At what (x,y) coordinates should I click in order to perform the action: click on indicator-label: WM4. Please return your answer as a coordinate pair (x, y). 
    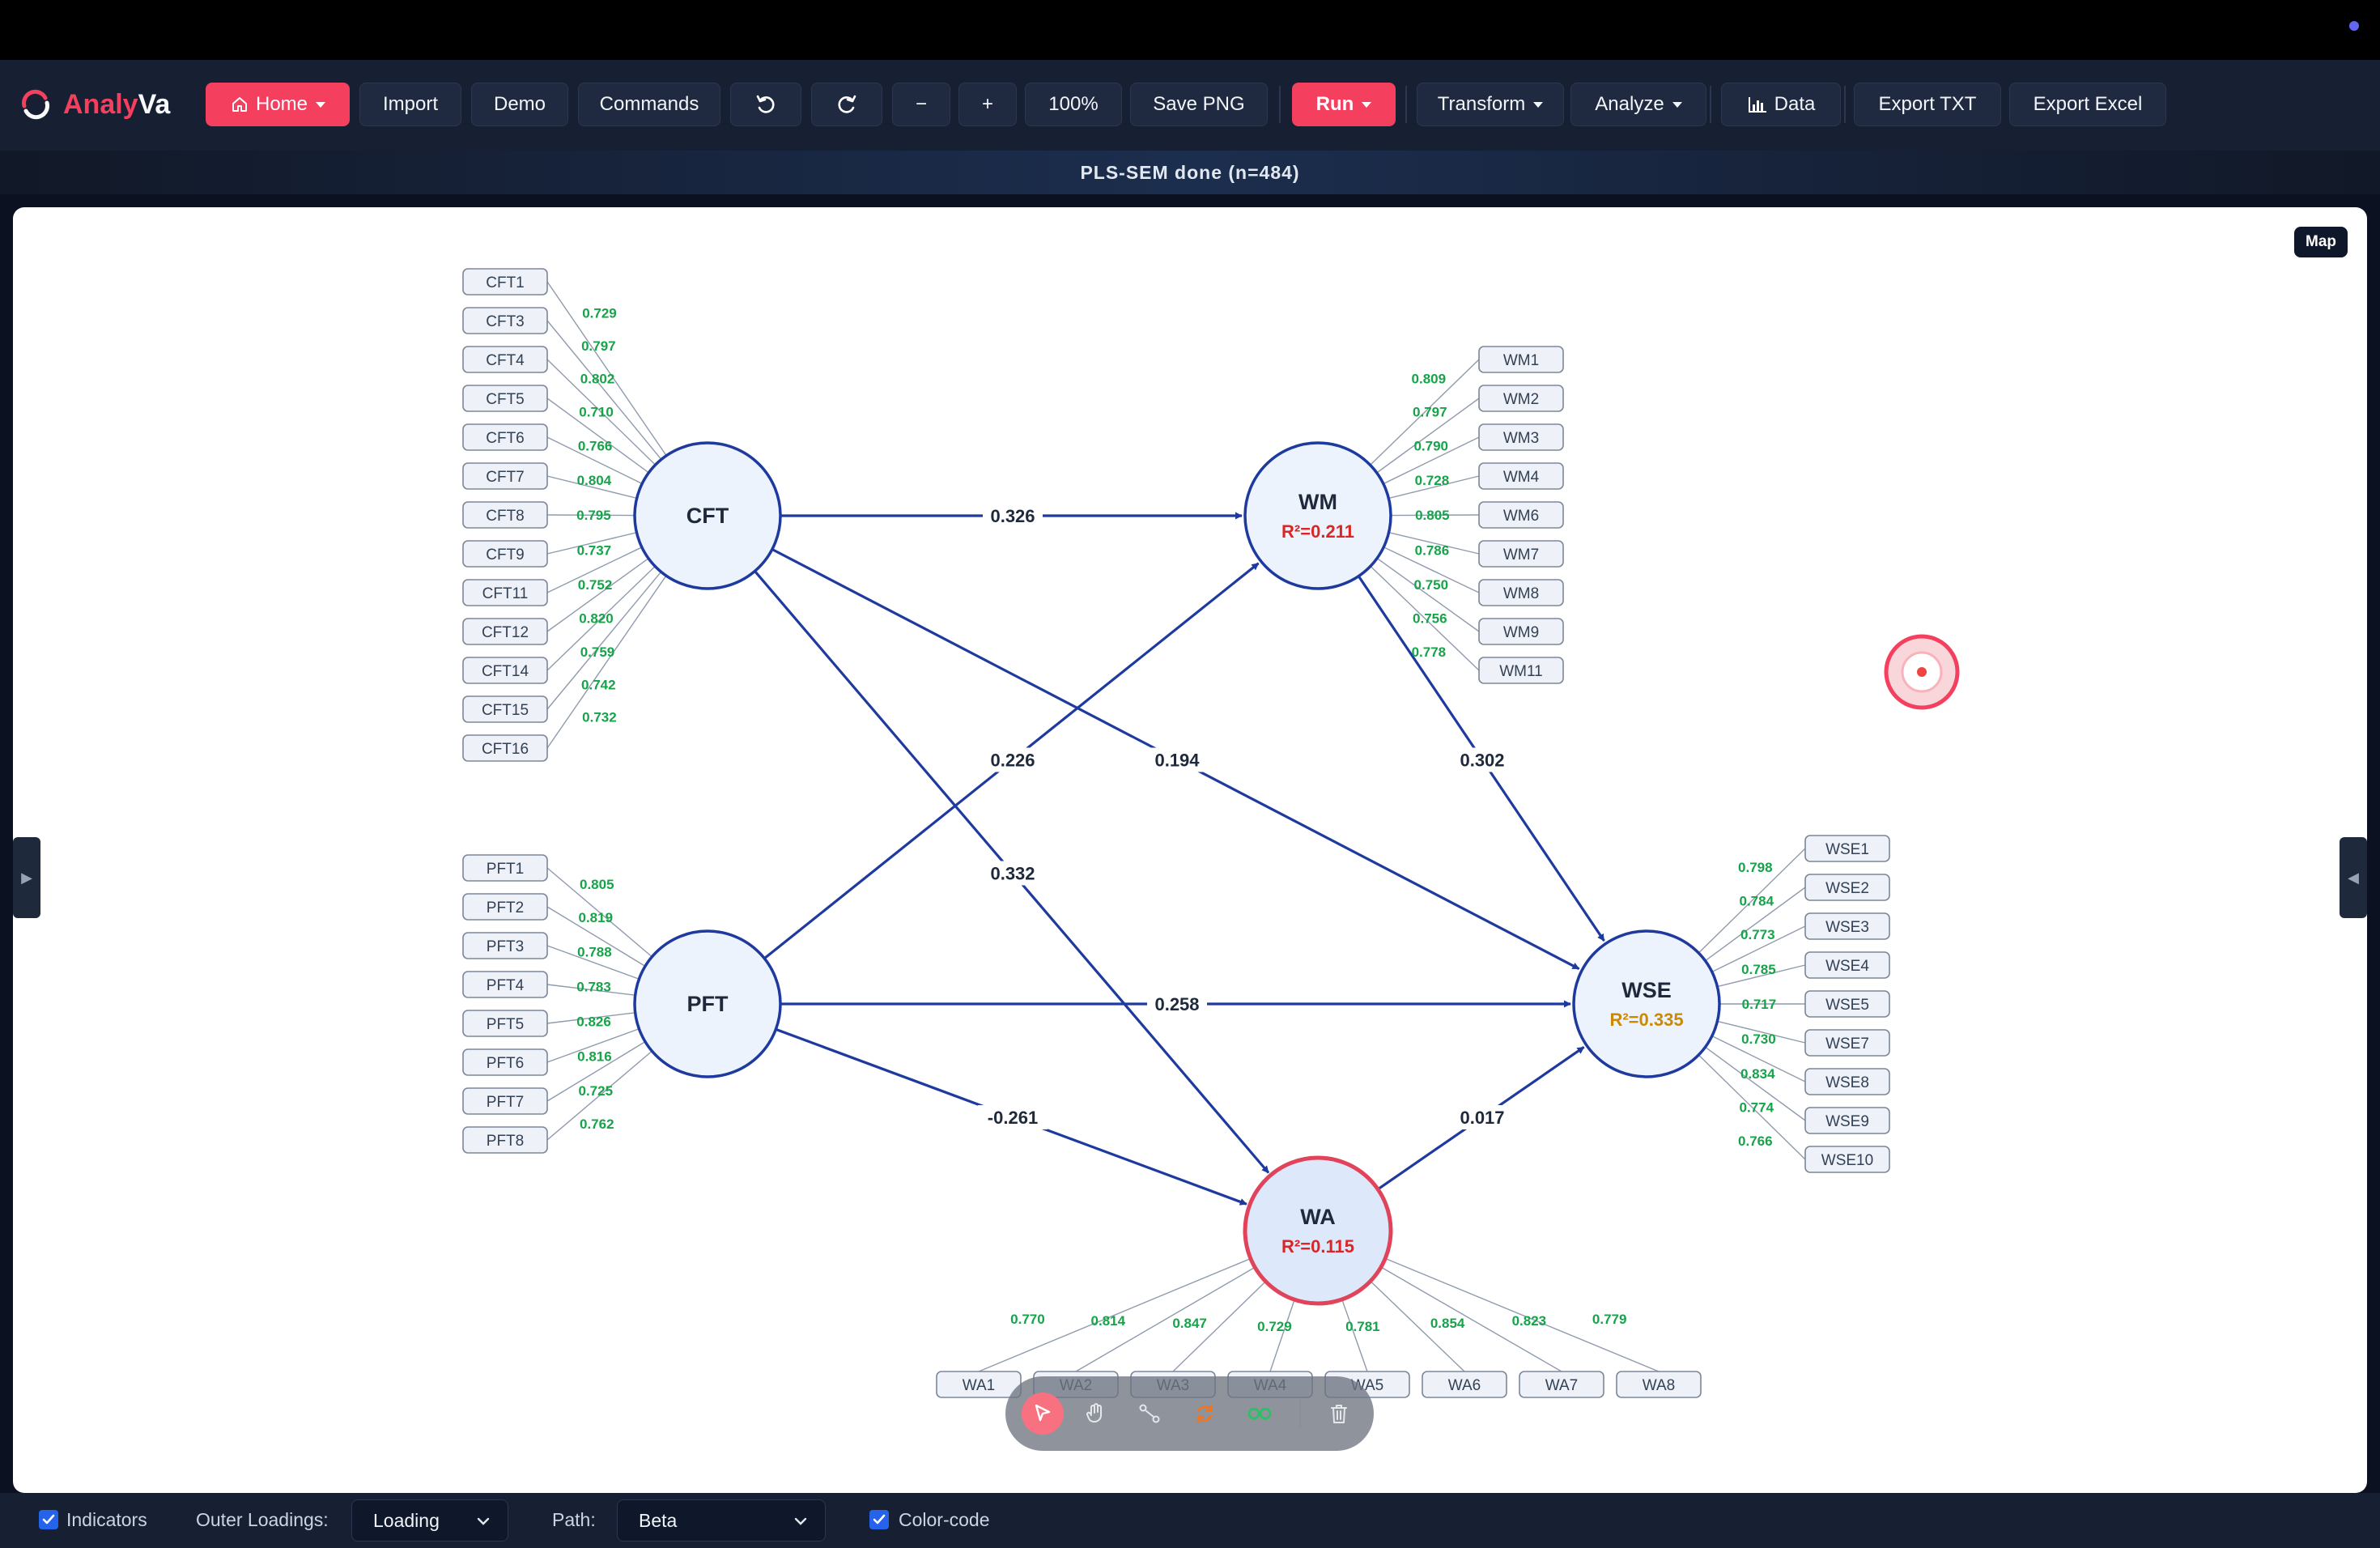
    Looking at the image, I should click on (1521, 478).